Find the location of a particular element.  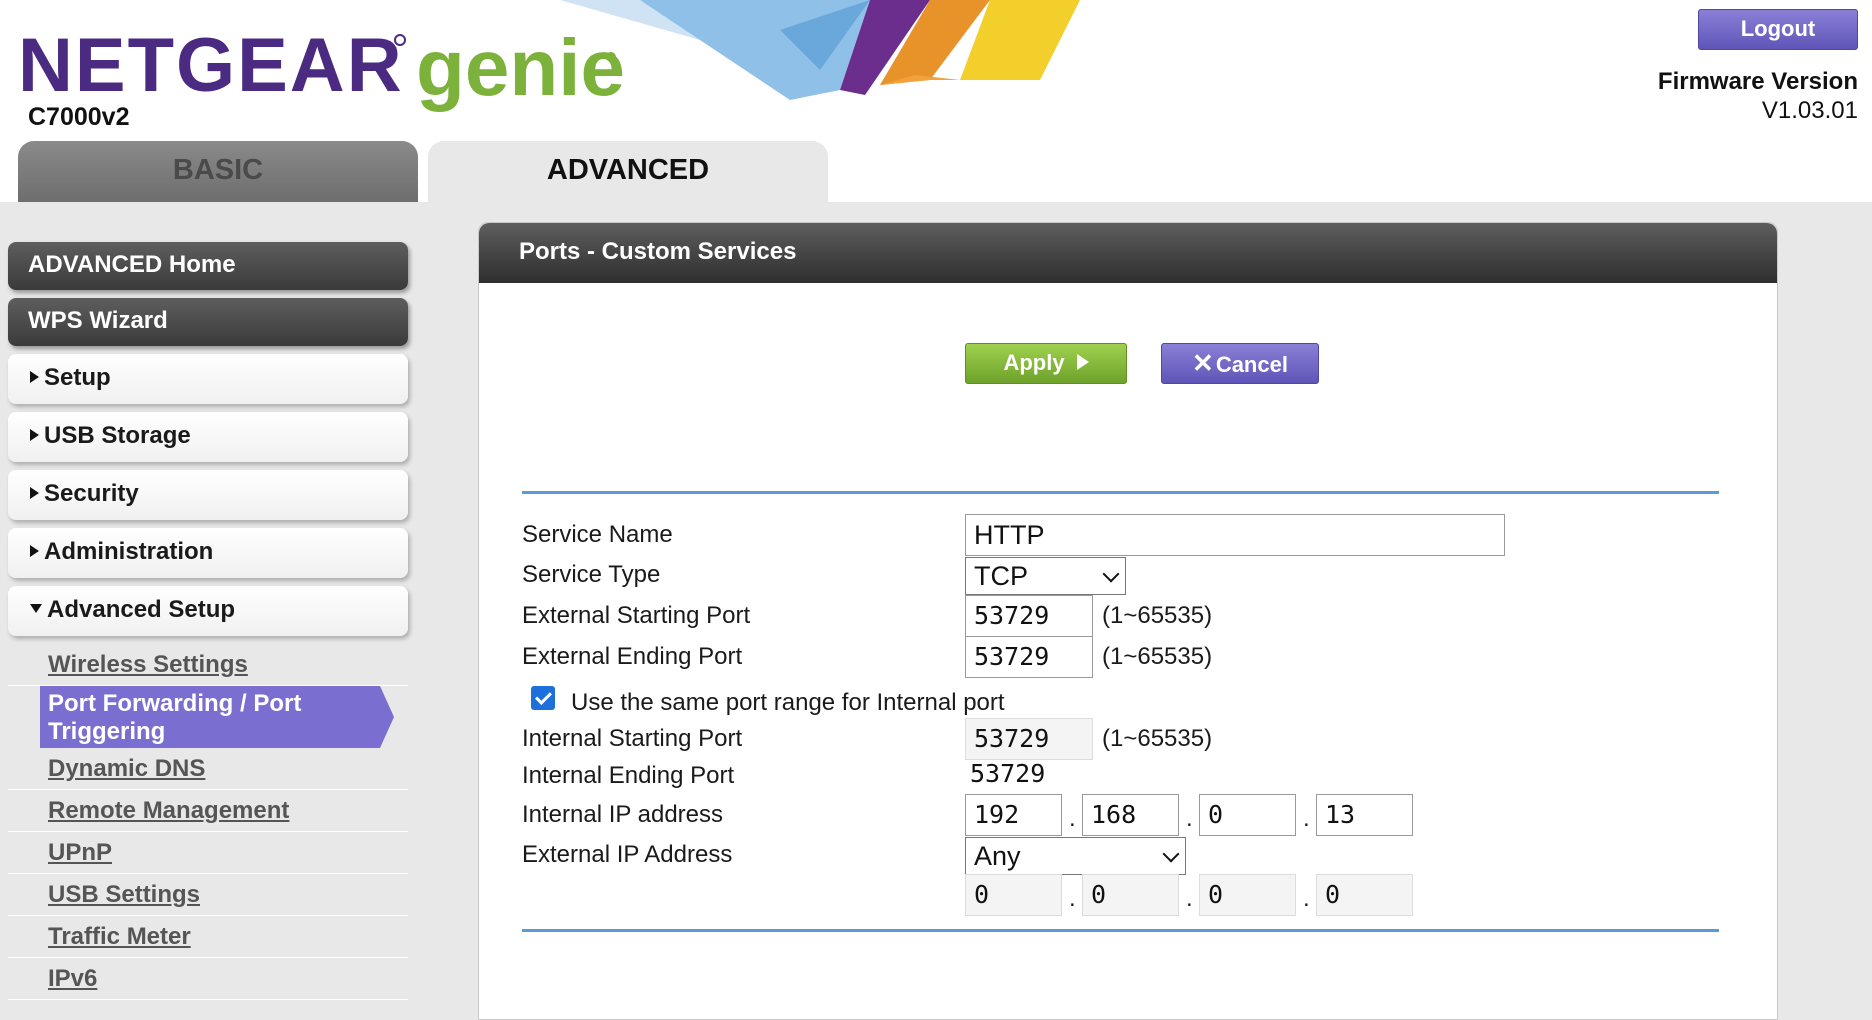

genie-logo: genie is located at coordinates (520, 67).